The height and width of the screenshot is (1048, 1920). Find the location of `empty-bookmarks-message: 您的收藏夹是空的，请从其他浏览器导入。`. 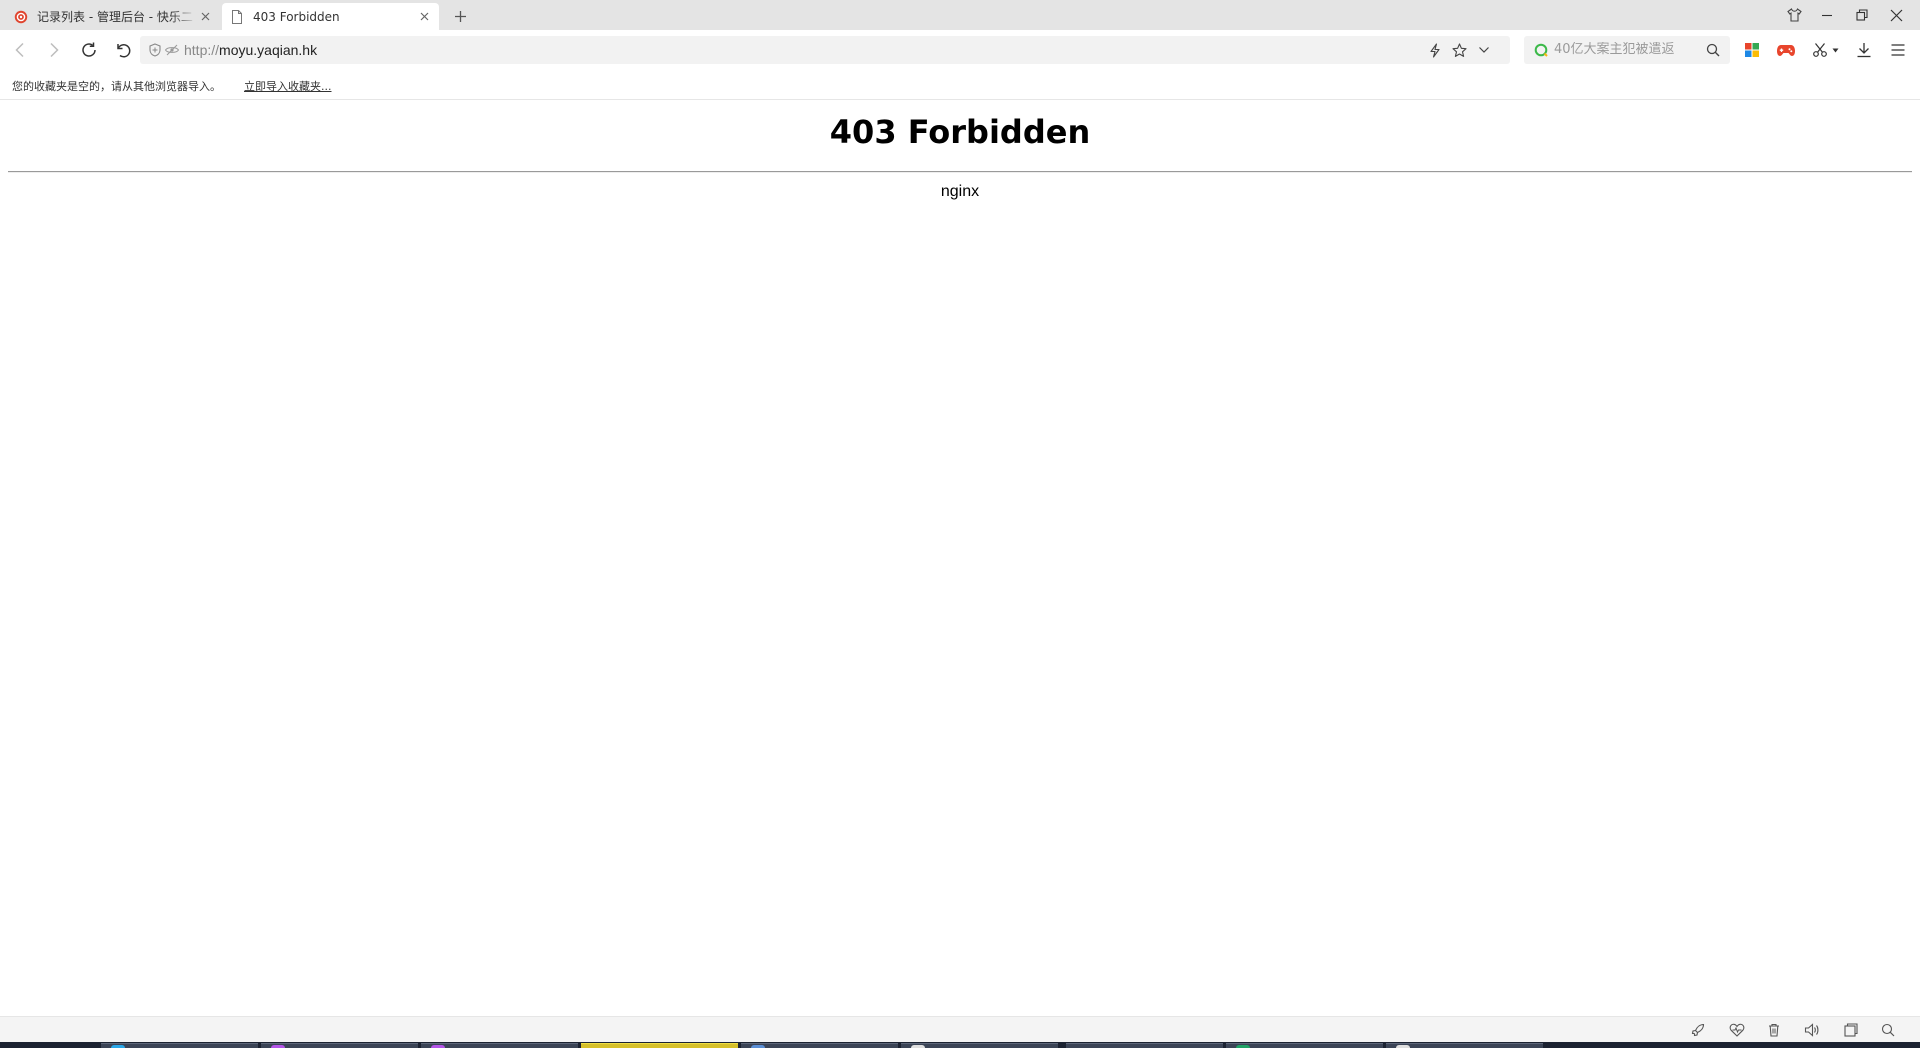

empty-bookmarks-message: 您的收藏夹是空的，请从其他浏览器导入。 is located at coordinates (116, 86).